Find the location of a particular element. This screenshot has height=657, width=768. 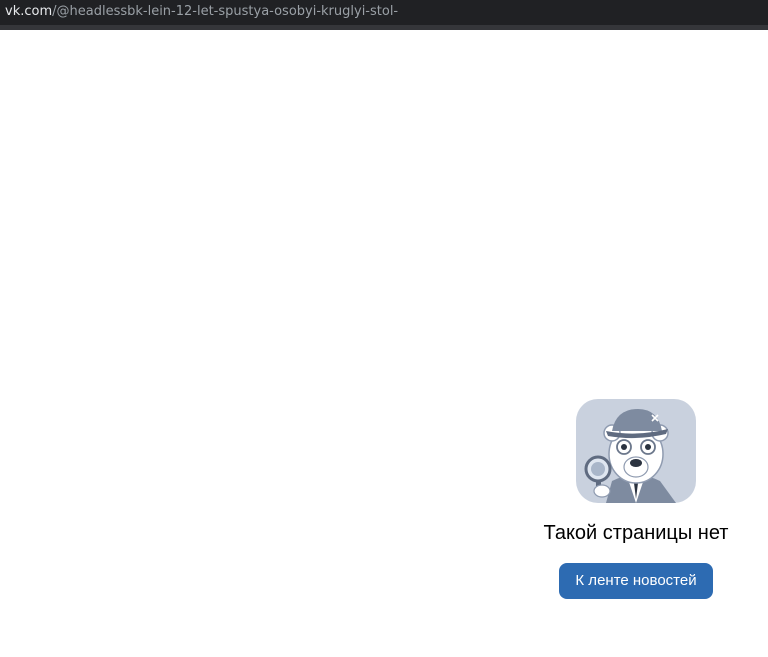

back-to-feed-button: К ленте новостей is located at coordinates (636, 581).